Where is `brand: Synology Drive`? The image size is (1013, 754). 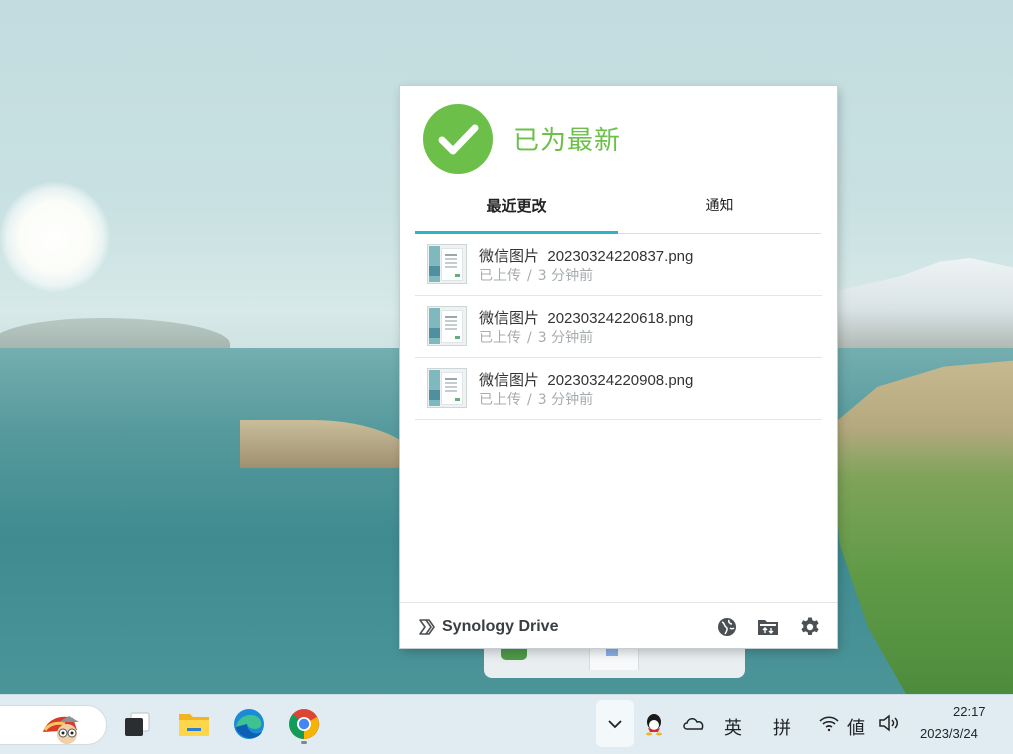 brand: Synology Drive is located at coordinates (487, 627).